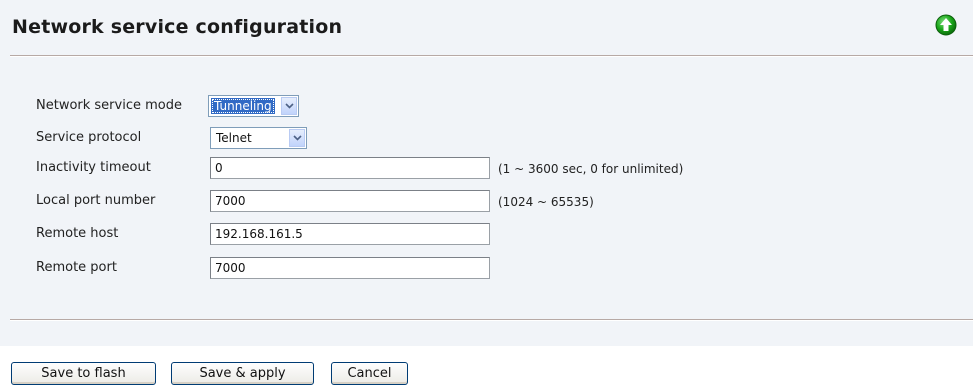 Image resolution: width=973 pixels, height=385 pixels. What do you see at coordinates (491, 320) in the screenshot?
I see `divider-bottom` at bounding box center [491, 320].